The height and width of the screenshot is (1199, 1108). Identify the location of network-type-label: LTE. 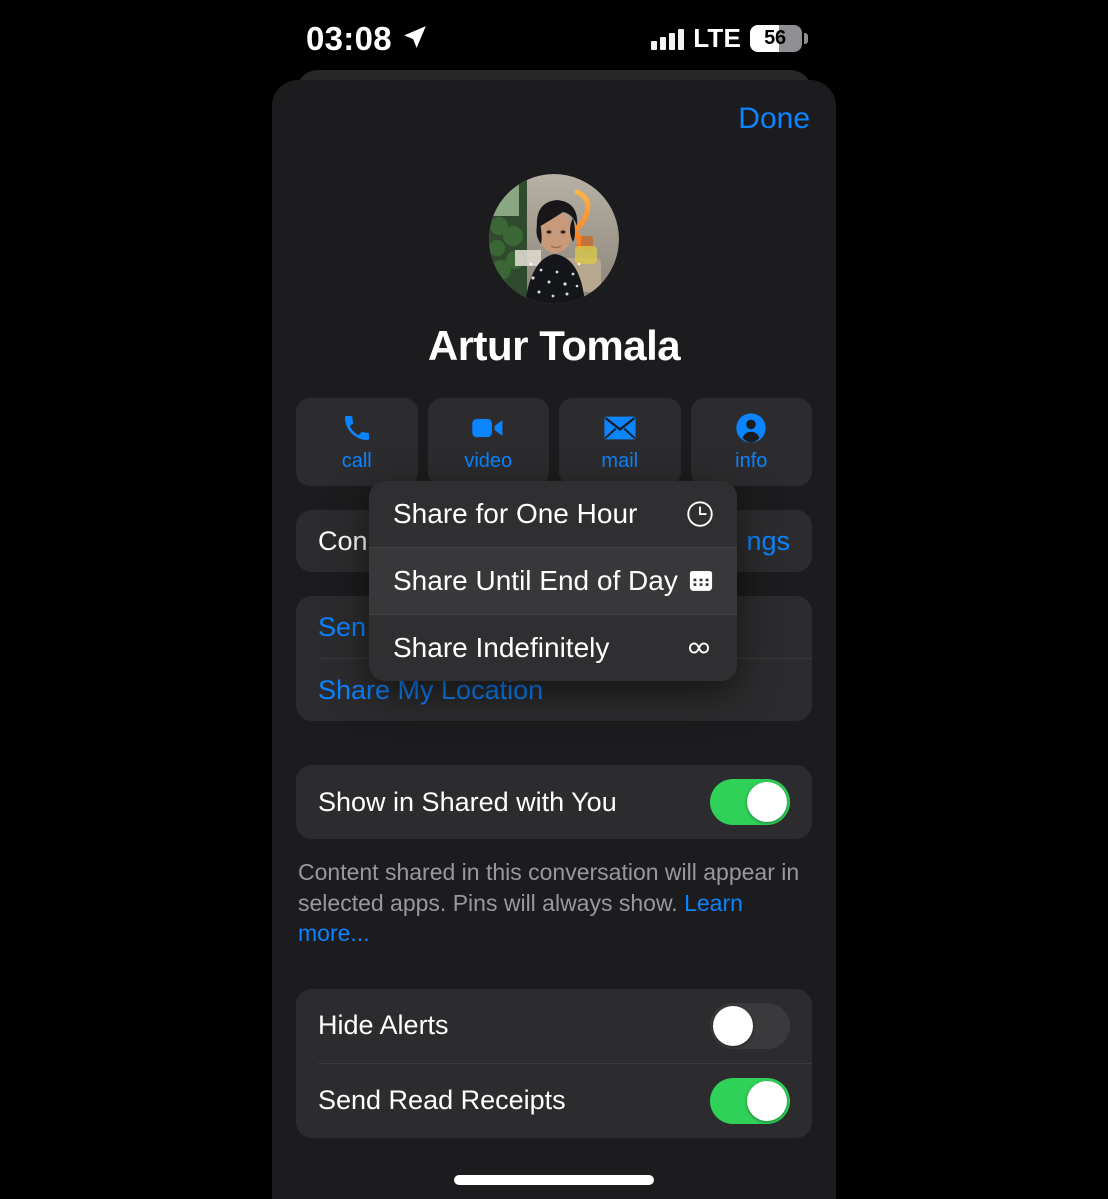
(717, 38).